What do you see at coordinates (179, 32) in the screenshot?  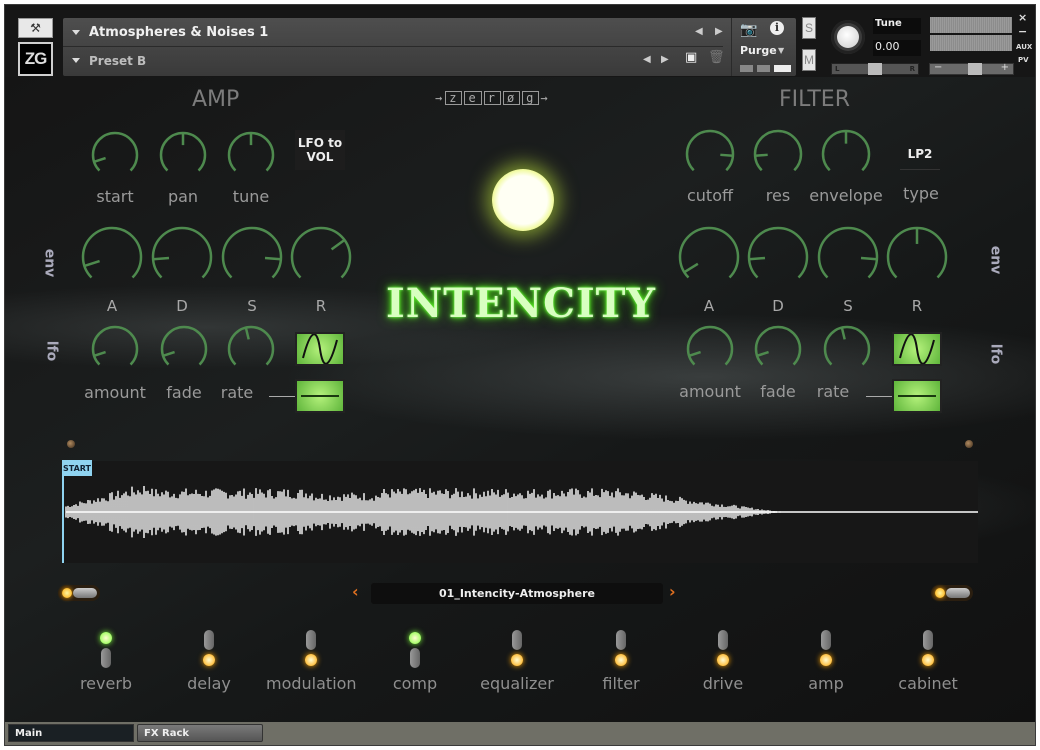 I see `instrument-name: Atmospheres & Noises 1` at bounding box center [179, 32].